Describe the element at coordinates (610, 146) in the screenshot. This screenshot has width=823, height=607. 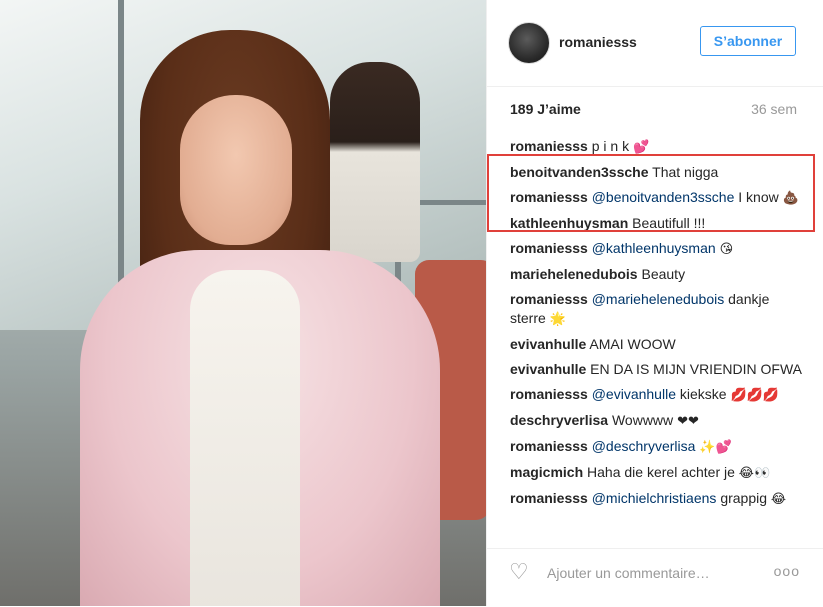
I see `comment-text: p i n k` at that location.